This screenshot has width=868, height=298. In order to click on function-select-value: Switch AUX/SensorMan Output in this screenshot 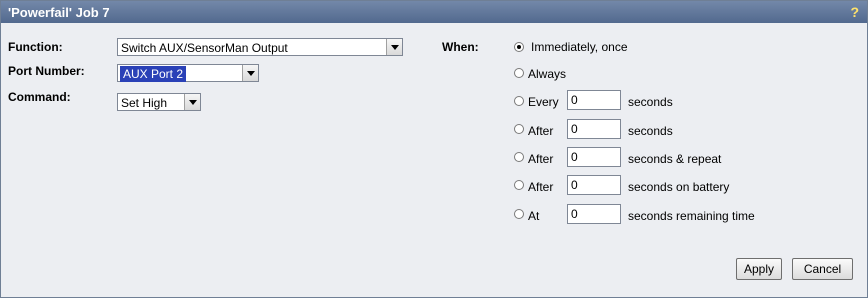, I will do `click(204, 48)`.